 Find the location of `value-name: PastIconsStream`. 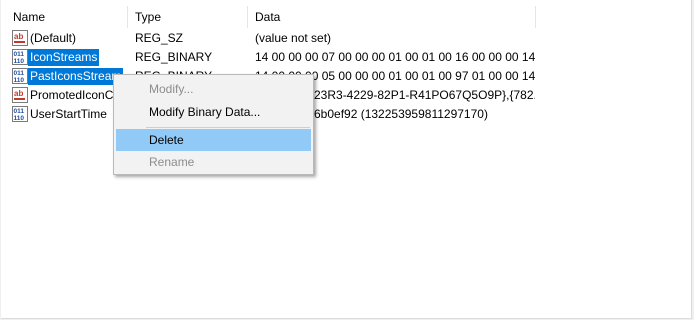

value-name: PastIconsStream is located at coordinates (76, 76).